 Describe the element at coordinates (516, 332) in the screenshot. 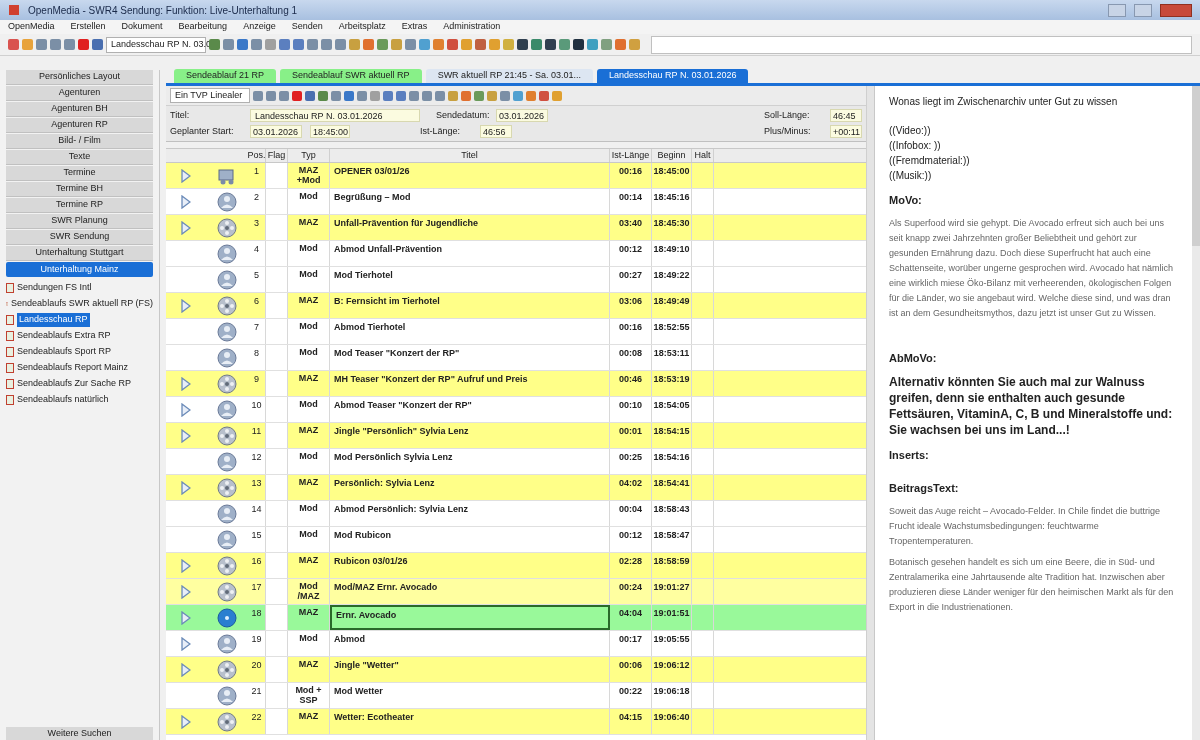

I see `table-row: 7 Mod Abmod Tierhotel 00:16 18:52:55` at that location.